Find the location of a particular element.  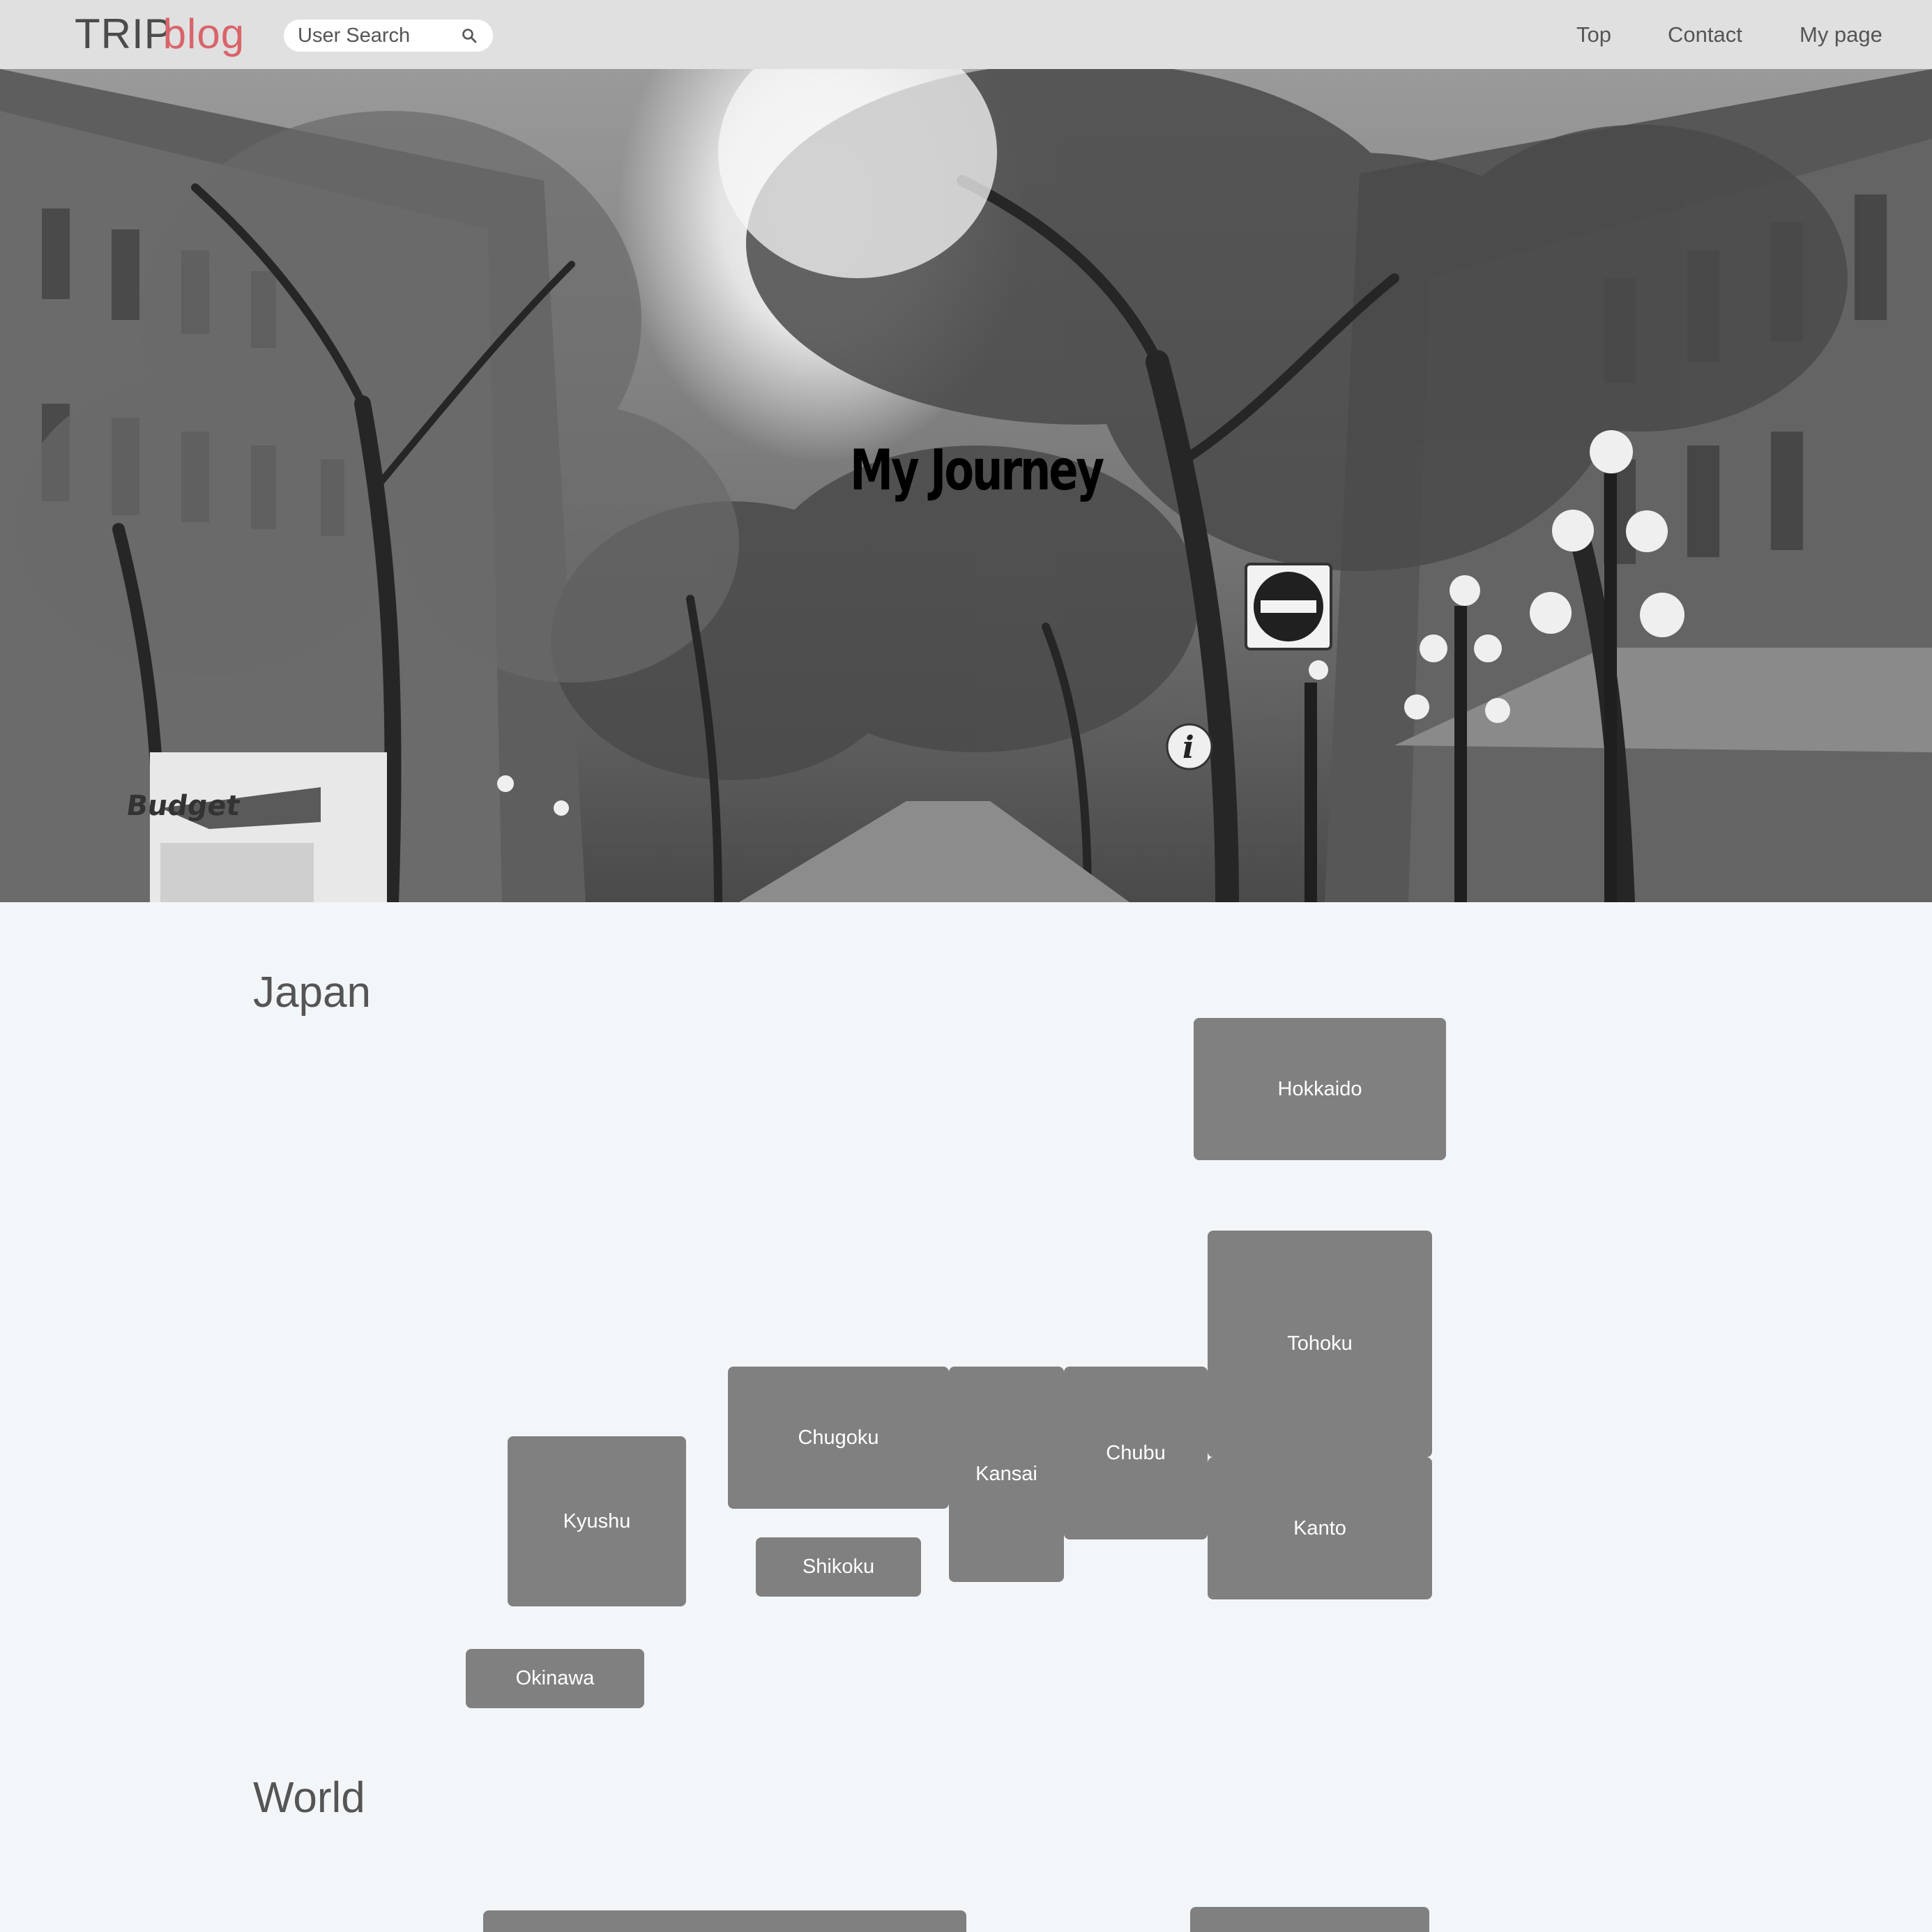

region-label-tohoku: Tohoku is located at coordinates (1320, 1343).